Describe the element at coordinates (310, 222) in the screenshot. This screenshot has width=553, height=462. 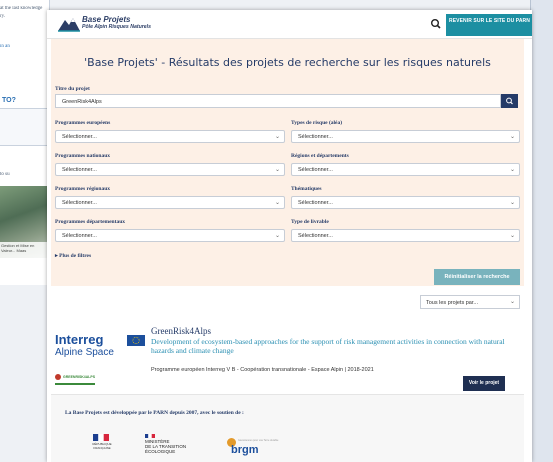
I see `filter-label-deliverable-type: Type de livrable` at that location.